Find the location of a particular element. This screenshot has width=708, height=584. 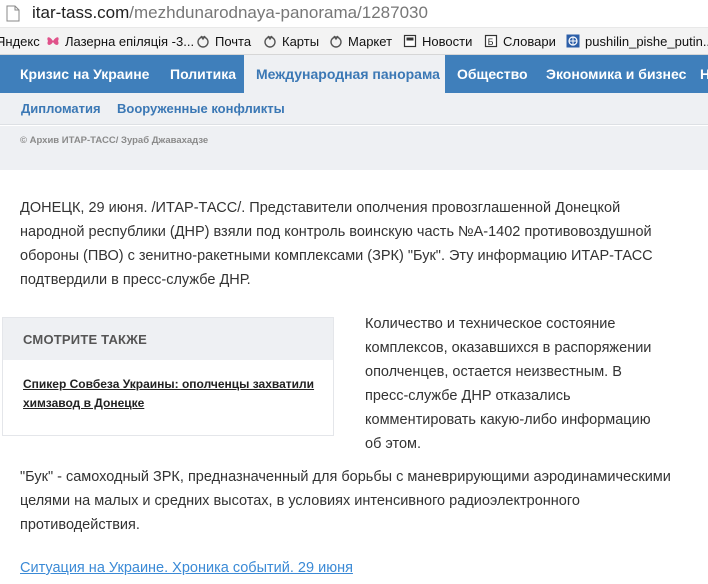

bookmark-label: Яндекс is located at coordinates (20, 41).